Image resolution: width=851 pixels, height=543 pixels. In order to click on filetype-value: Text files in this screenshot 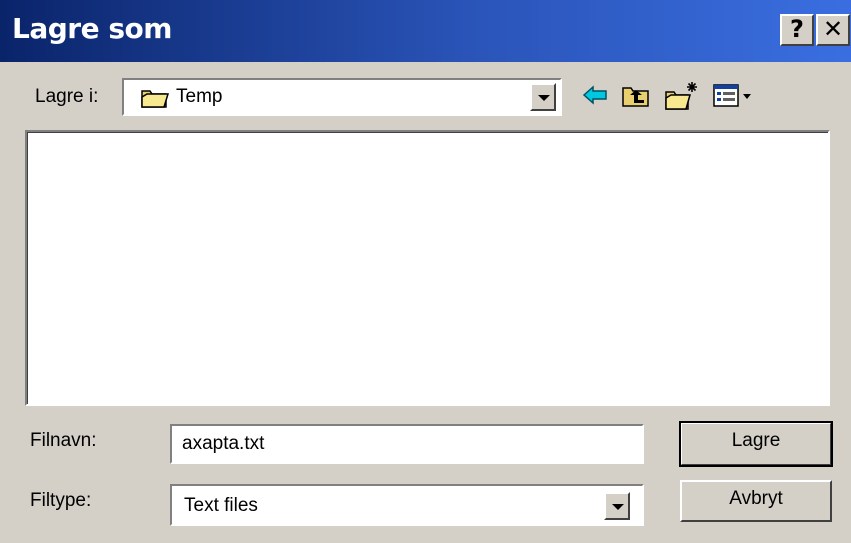, I will do `click(221, 505)`.